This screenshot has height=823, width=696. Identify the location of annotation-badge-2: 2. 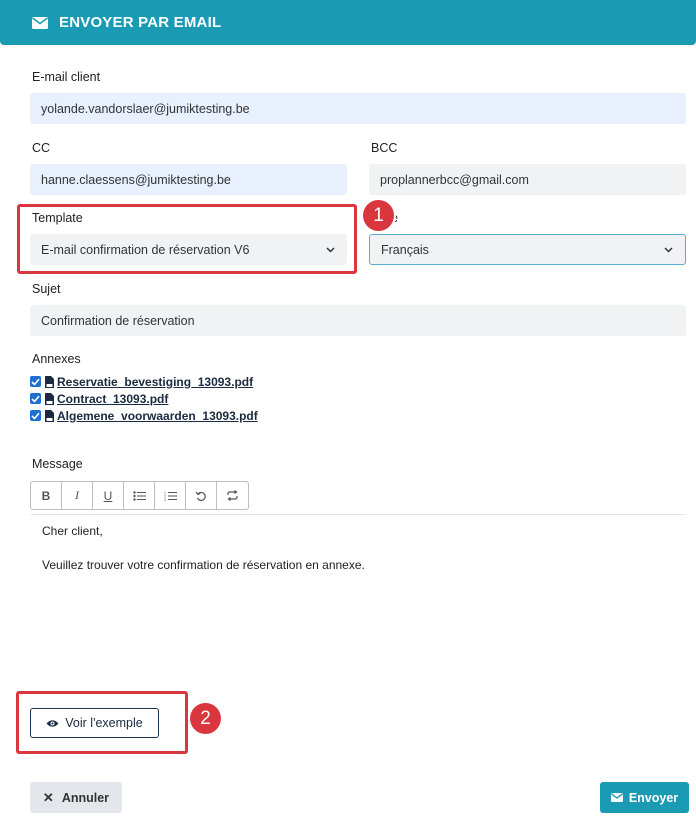
(205, 718).